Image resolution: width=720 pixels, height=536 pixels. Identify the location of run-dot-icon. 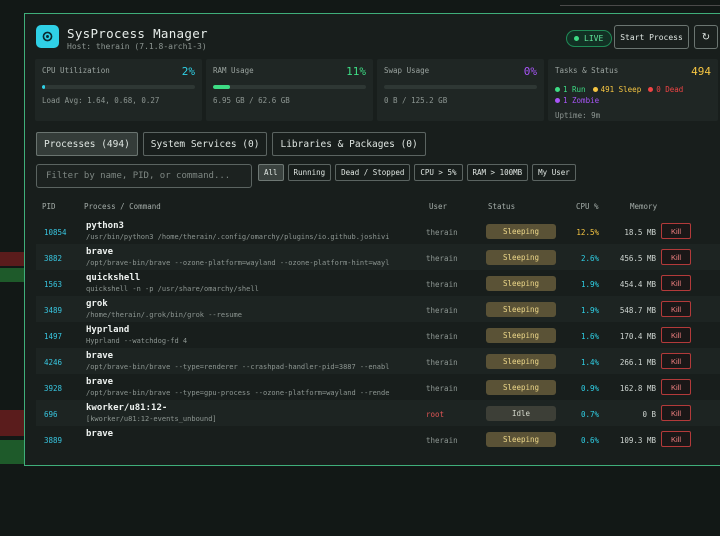
(557, 89).